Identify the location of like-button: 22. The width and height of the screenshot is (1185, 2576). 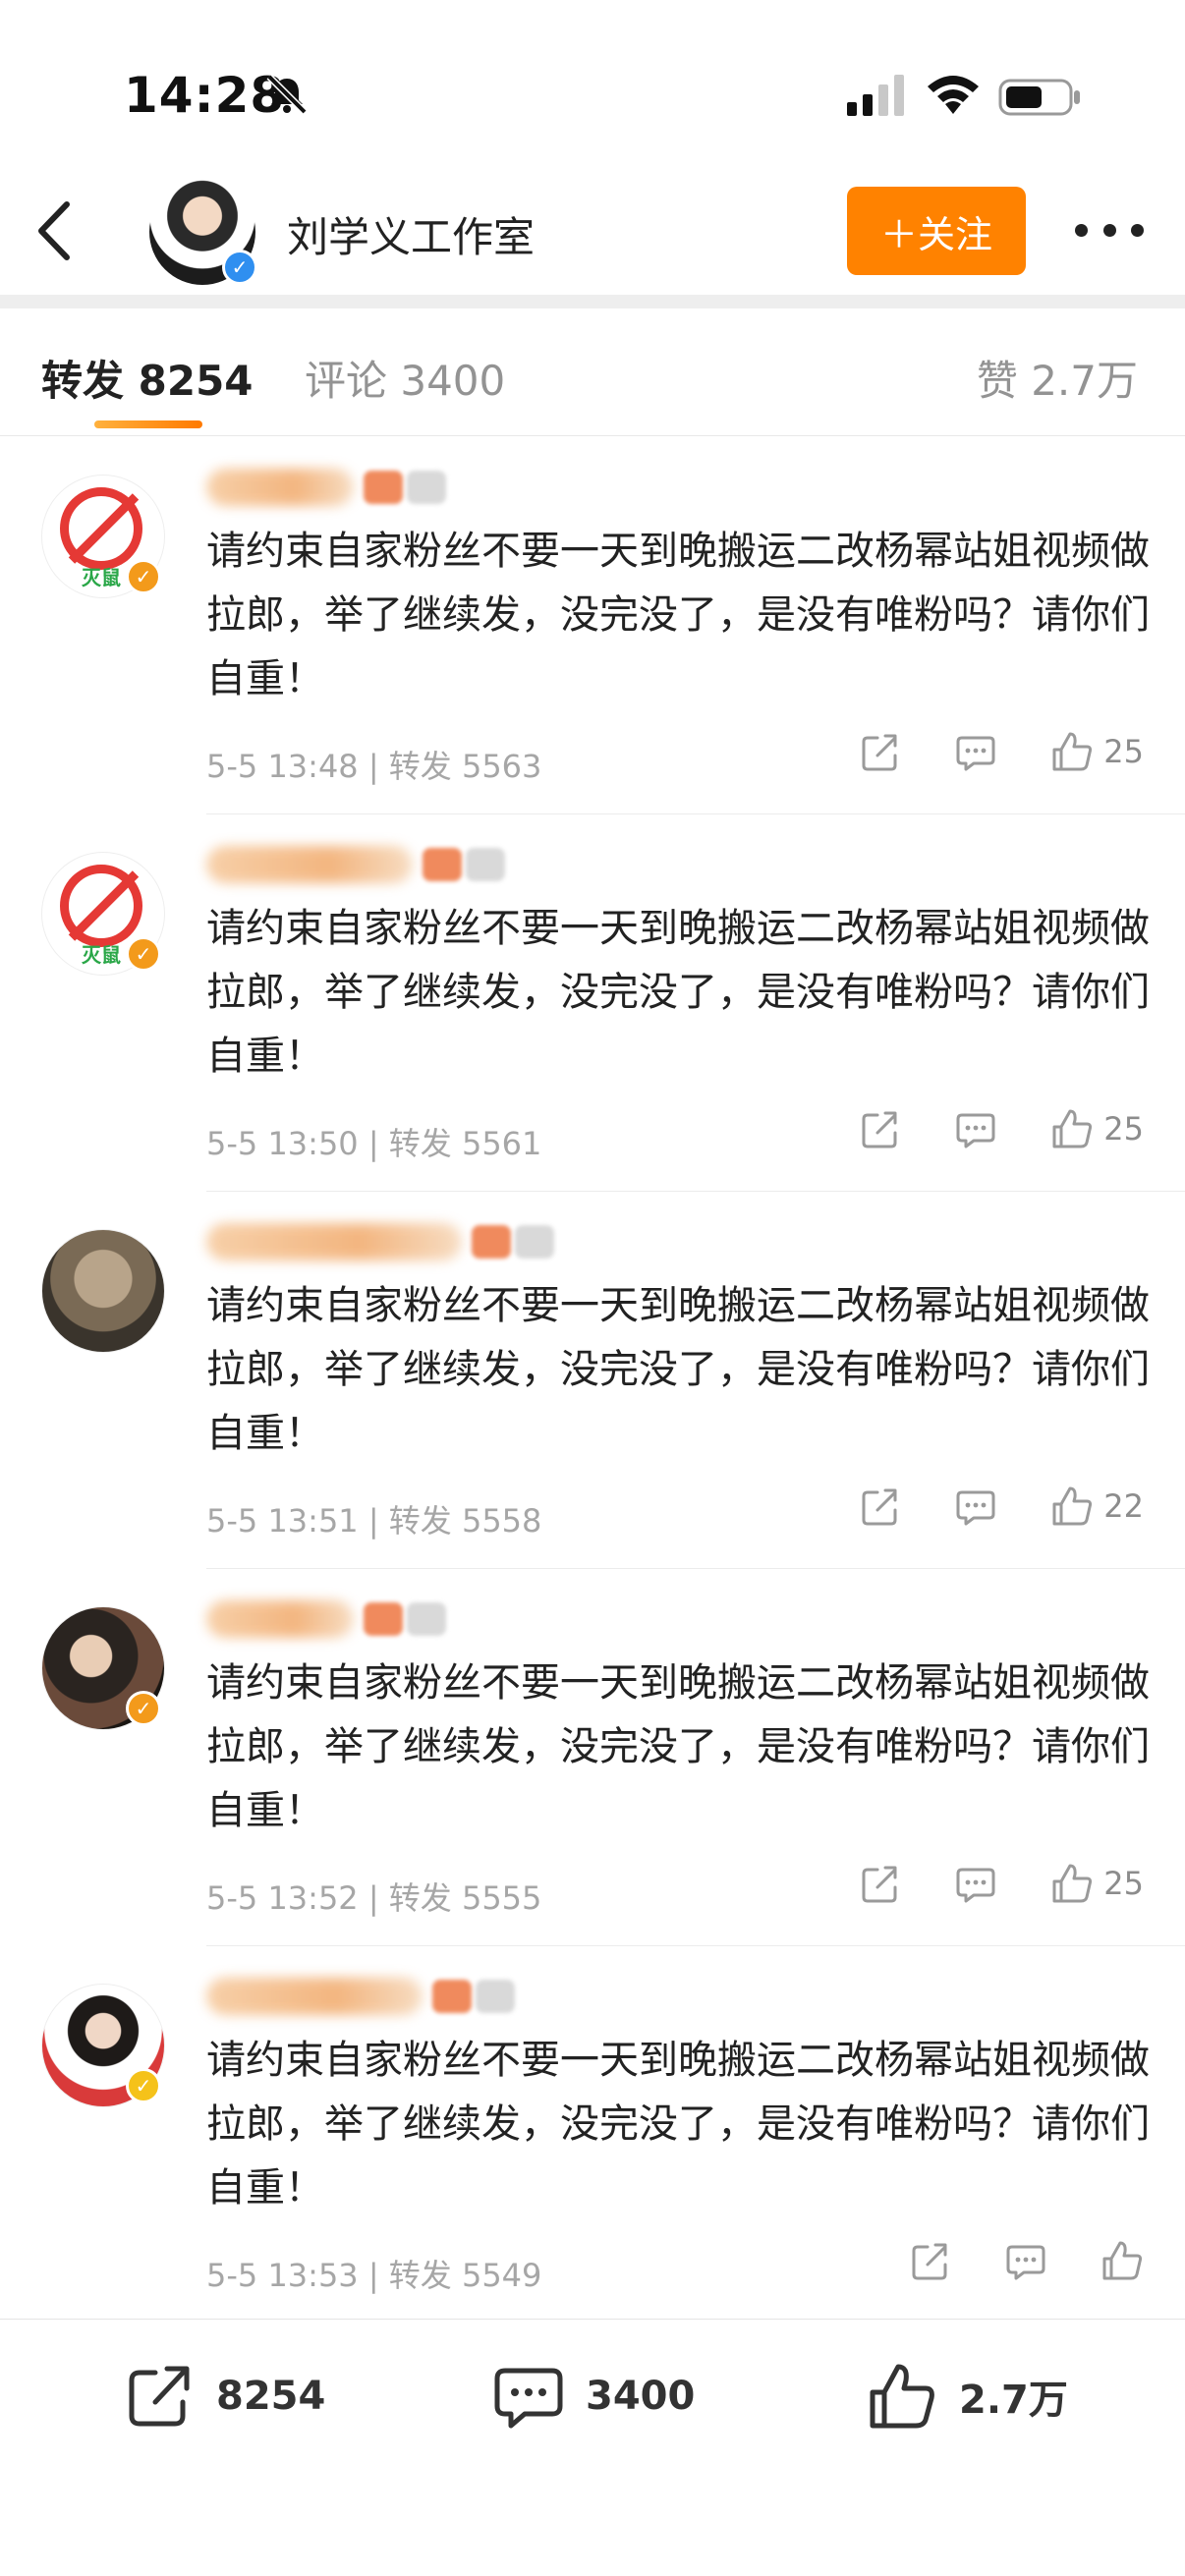
(1097, 1506).